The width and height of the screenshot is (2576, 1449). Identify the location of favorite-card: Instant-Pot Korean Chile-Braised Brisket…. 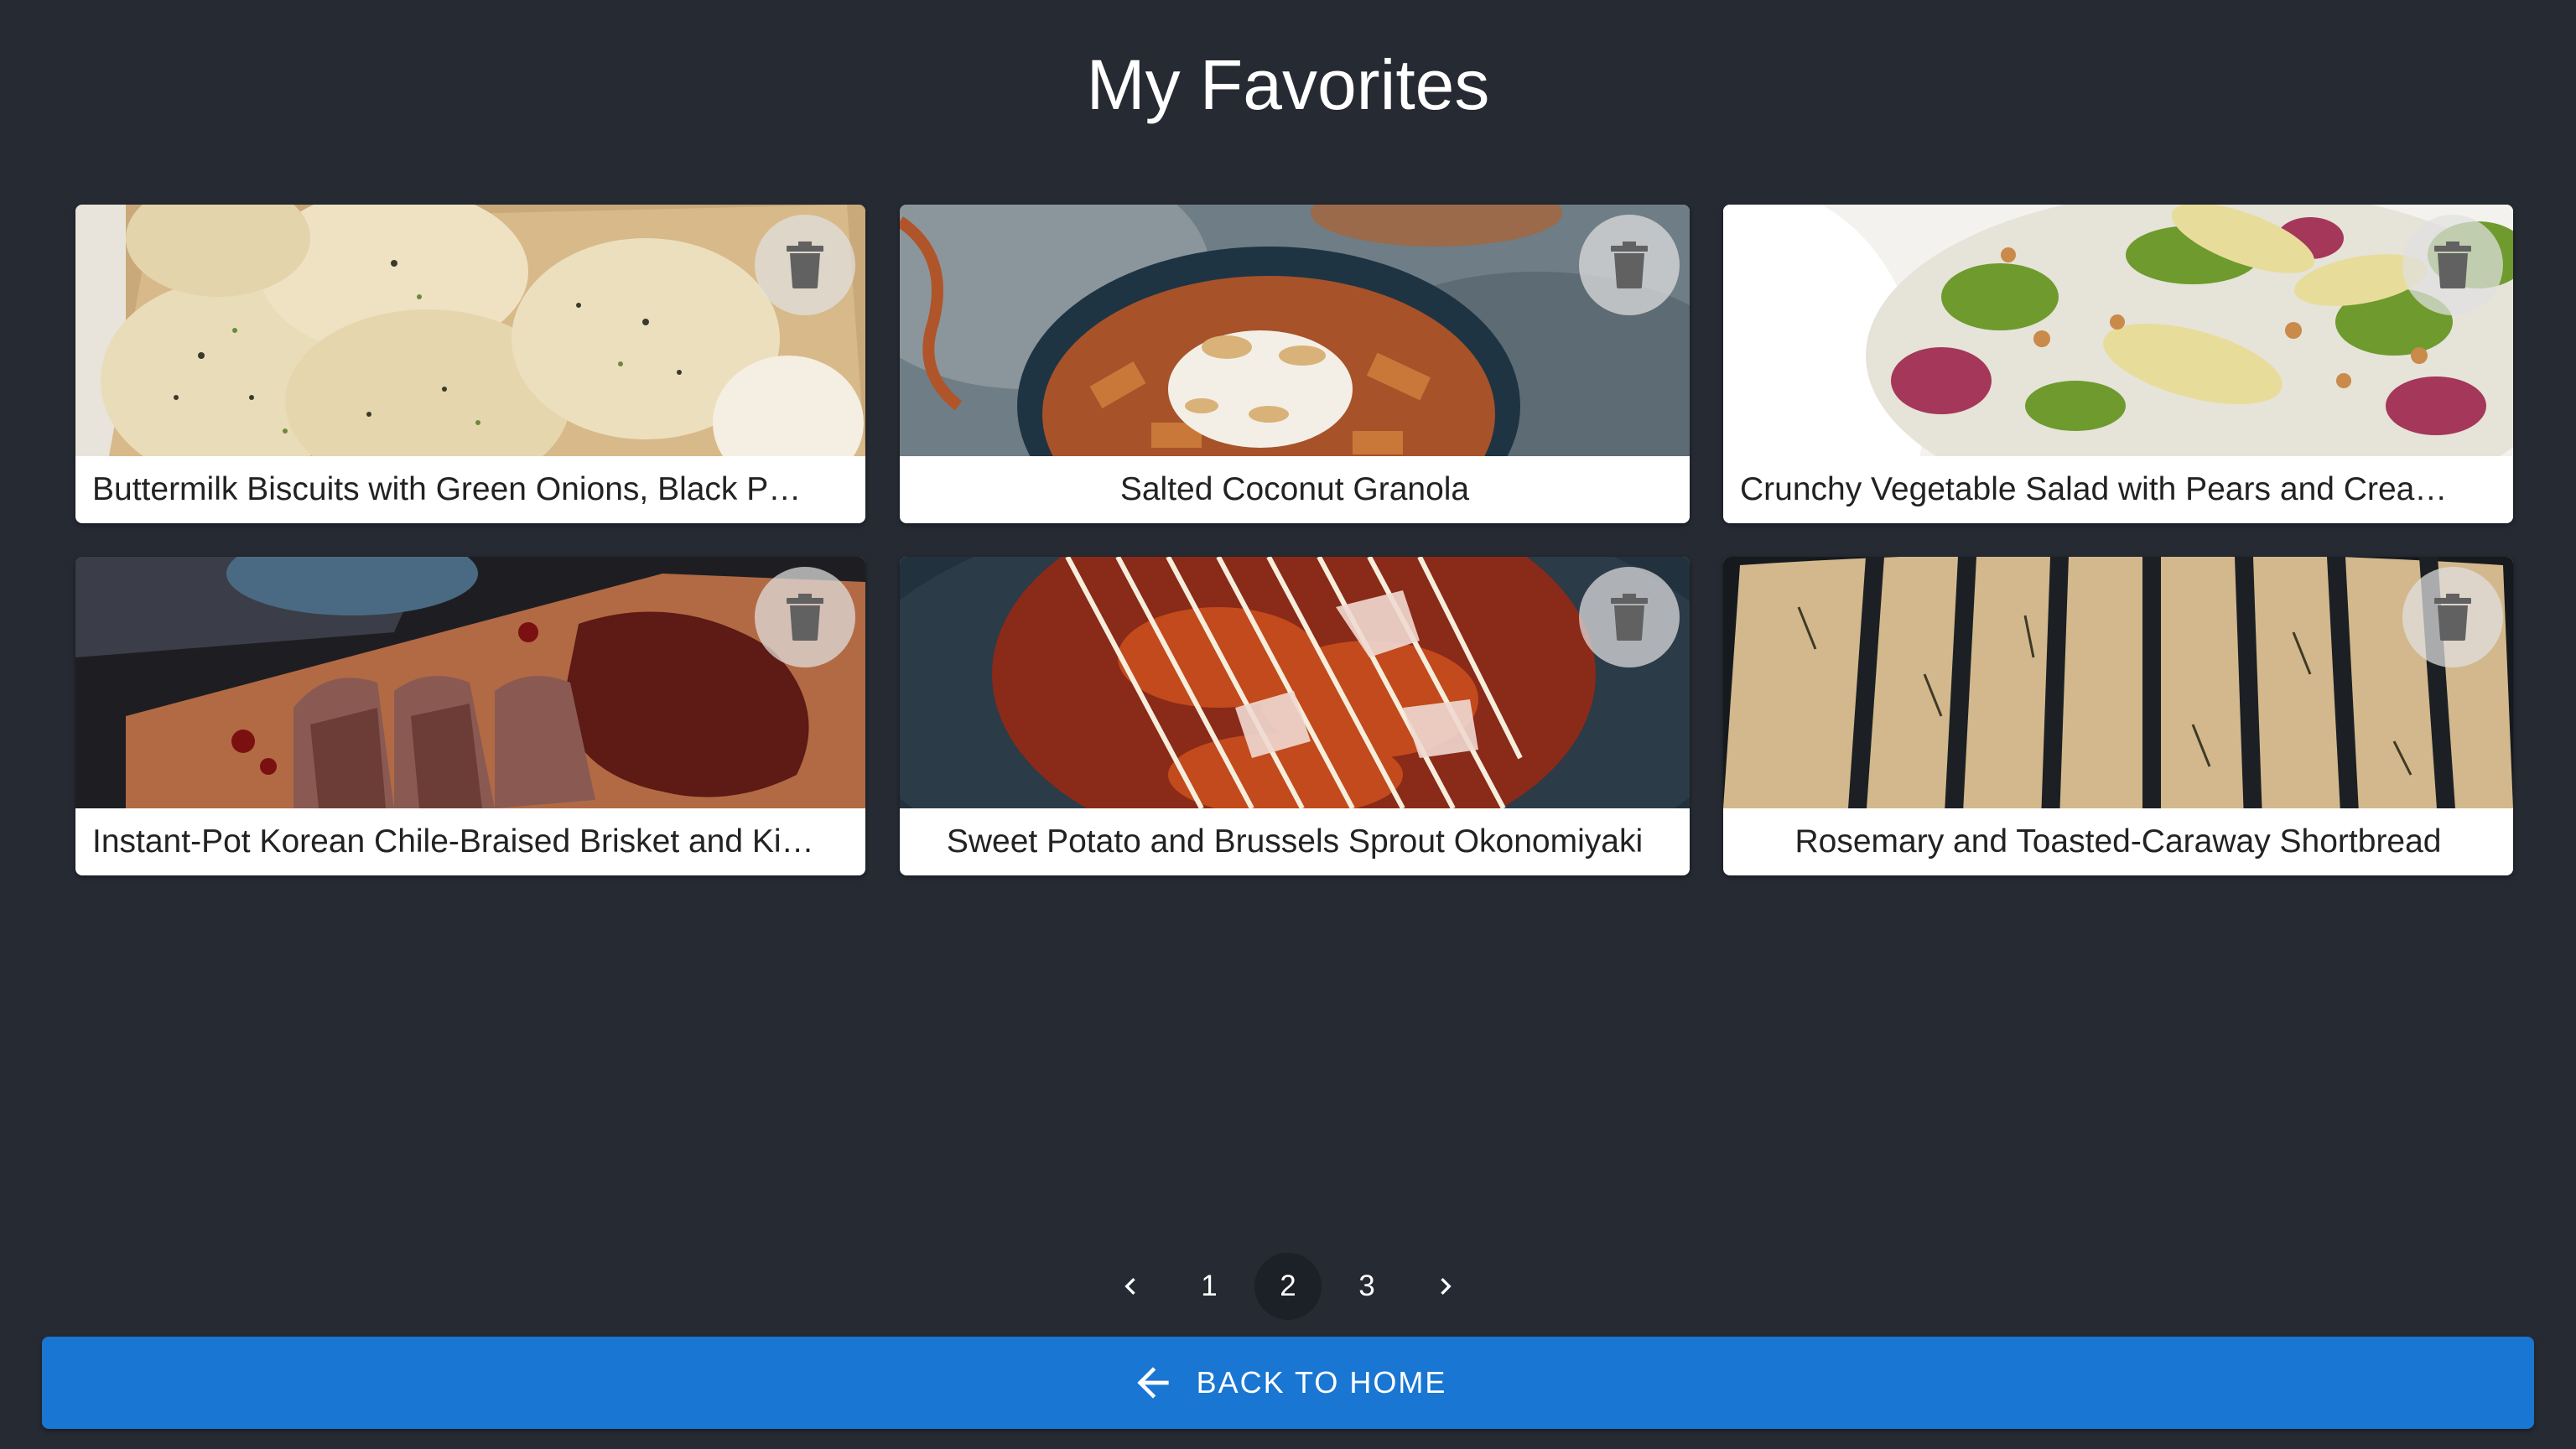
(470, 716).